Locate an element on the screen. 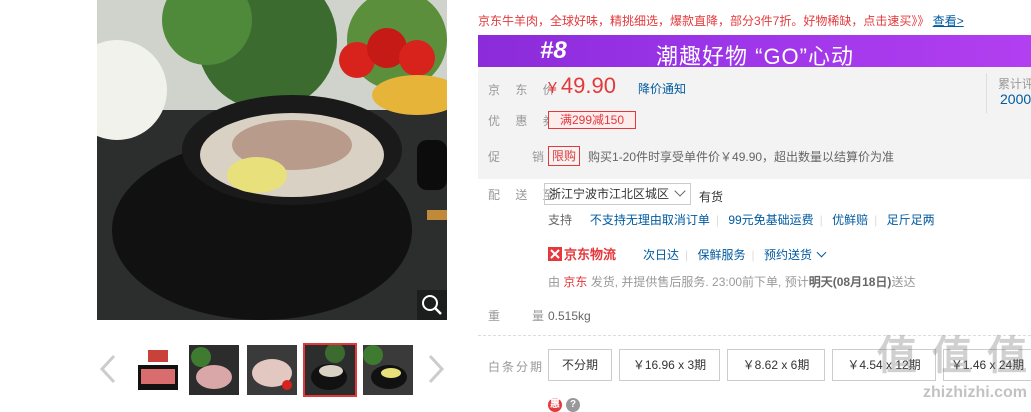 The width and height of the screenshot is (1031, 412). review-label: 累计评 is located at coordinates (1014, 84).